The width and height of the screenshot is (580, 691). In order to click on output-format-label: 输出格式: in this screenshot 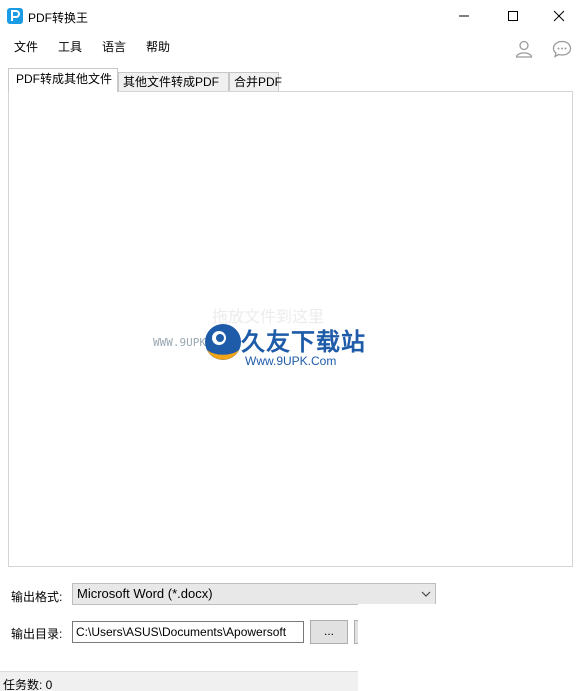, I will do `click(37, 597)`.